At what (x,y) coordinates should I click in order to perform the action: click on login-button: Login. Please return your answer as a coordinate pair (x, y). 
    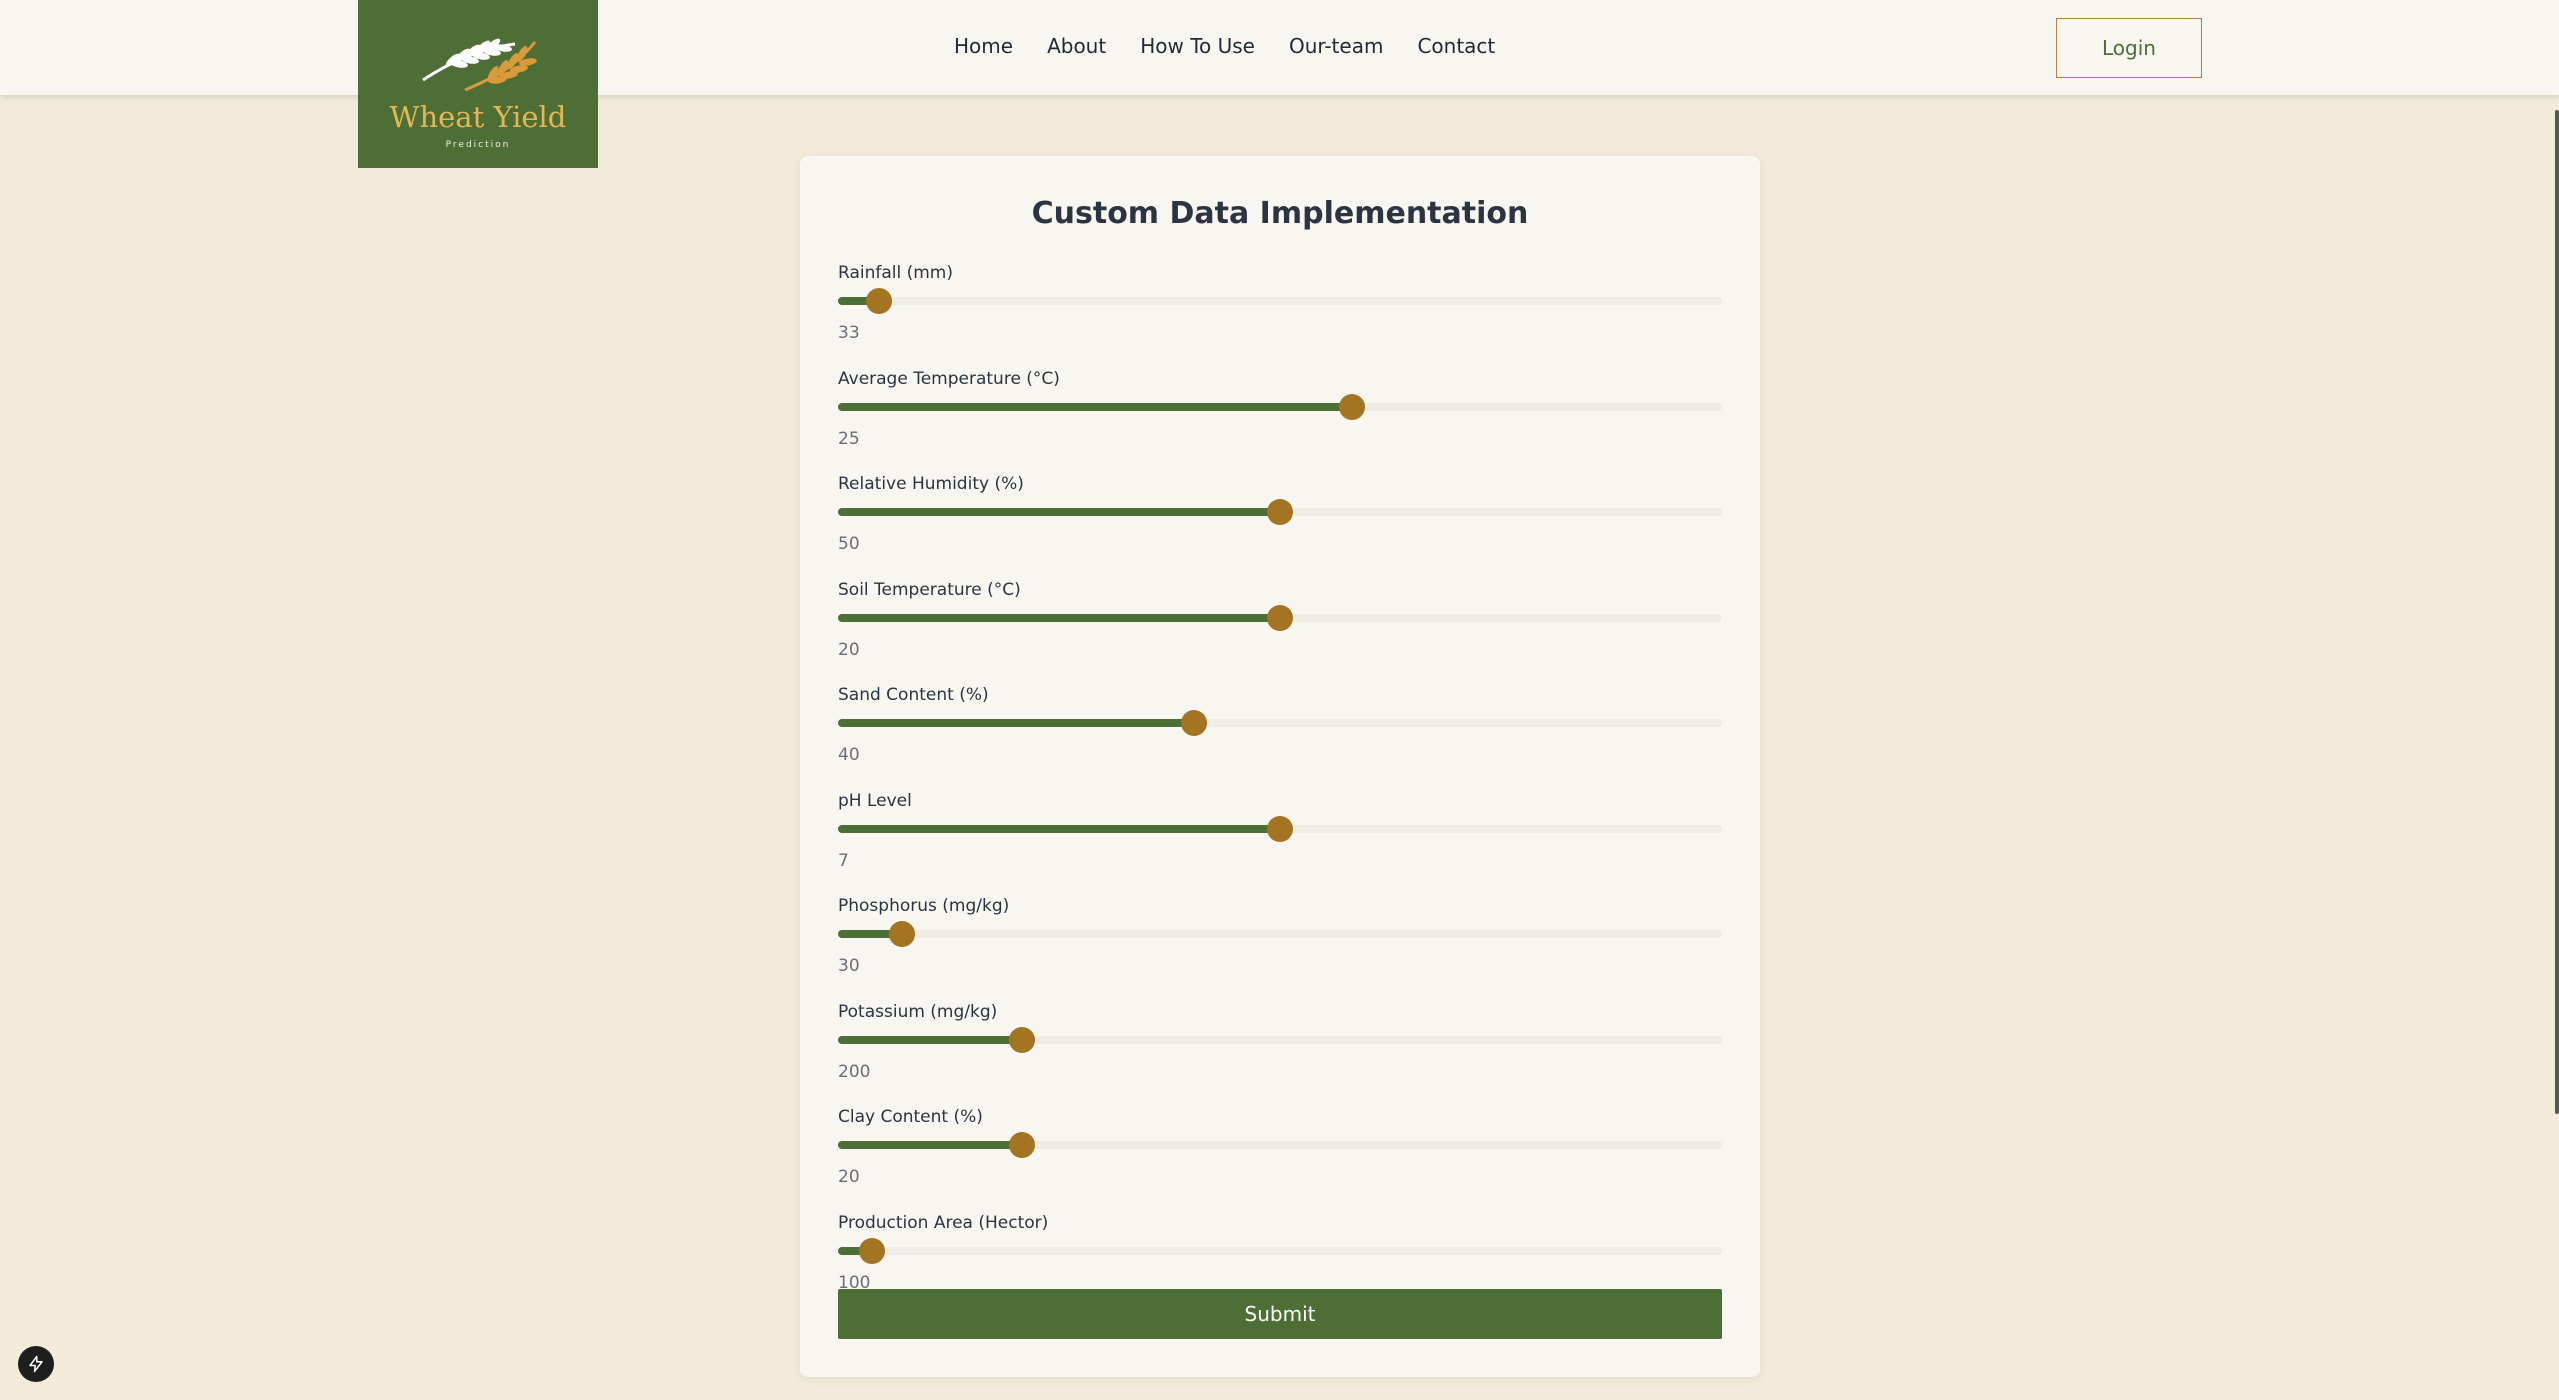
    Looking at the image, I should click on (2129, 48).